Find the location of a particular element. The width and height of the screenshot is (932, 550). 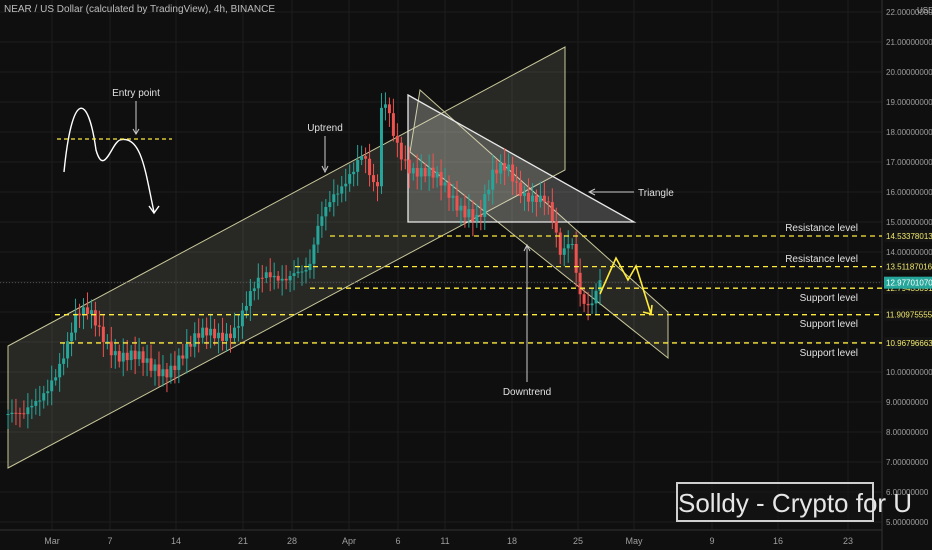

level-label: Resistance level is located at coordinates (821, 259).